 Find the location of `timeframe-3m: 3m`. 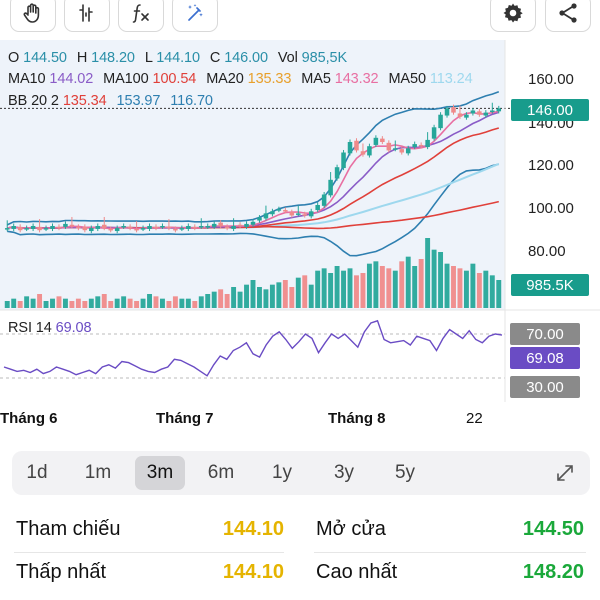

timeframe-3m: 3m is located at coordinates (160, 473).